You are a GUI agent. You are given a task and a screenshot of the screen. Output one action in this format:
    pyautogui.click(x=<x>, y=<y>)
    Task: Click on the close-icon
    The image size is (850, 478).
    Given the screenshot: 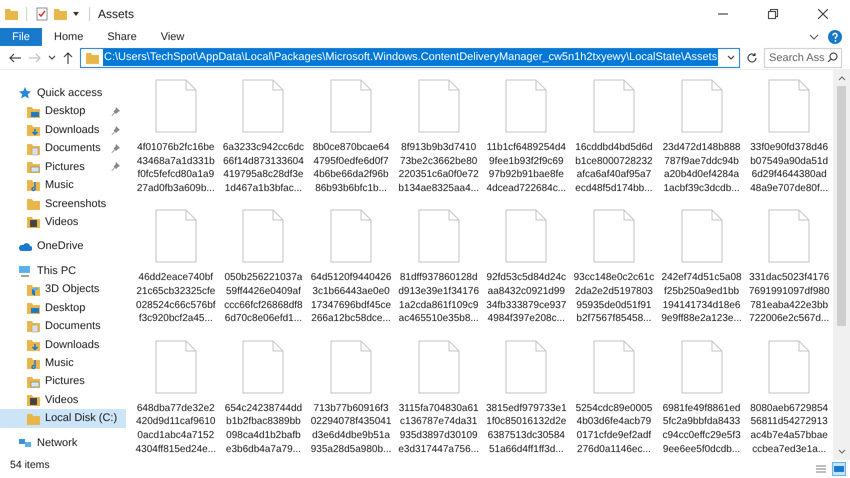 What is the action you would take?
    pyautogui.click(x=823, y=14)
    